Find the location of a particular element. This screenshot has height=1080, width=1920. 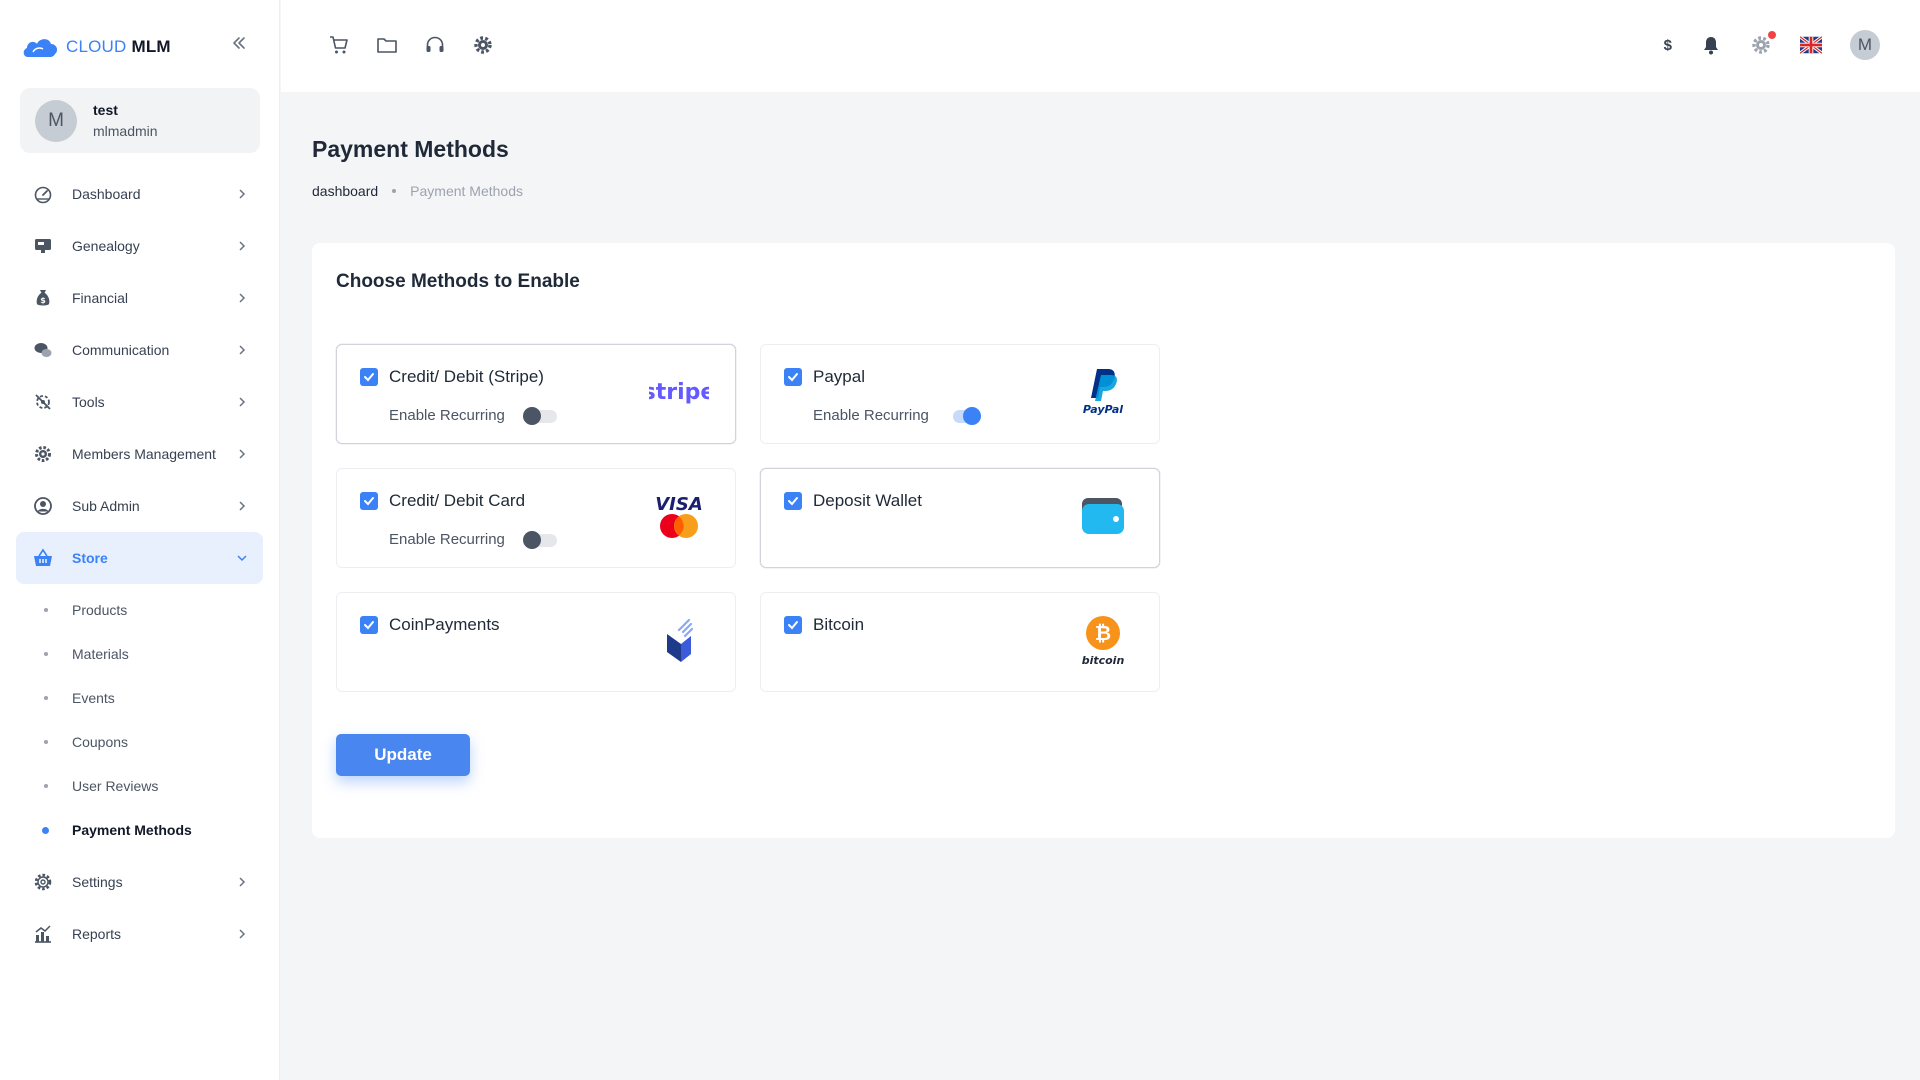

sidebar-item-financial: $ Financial is located at coordinates (139, 298).